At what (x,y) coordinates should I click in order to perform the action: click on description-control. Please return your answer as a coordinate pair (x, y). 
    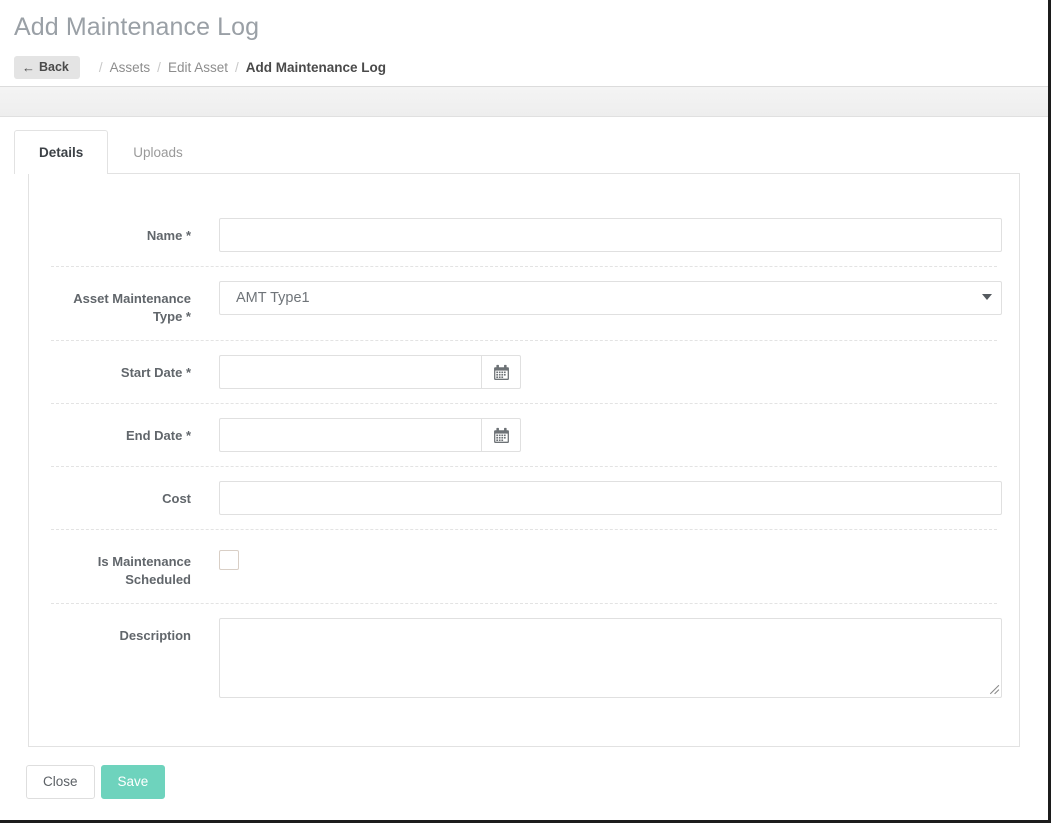
    Looking at the image, I should click on (610, 658).